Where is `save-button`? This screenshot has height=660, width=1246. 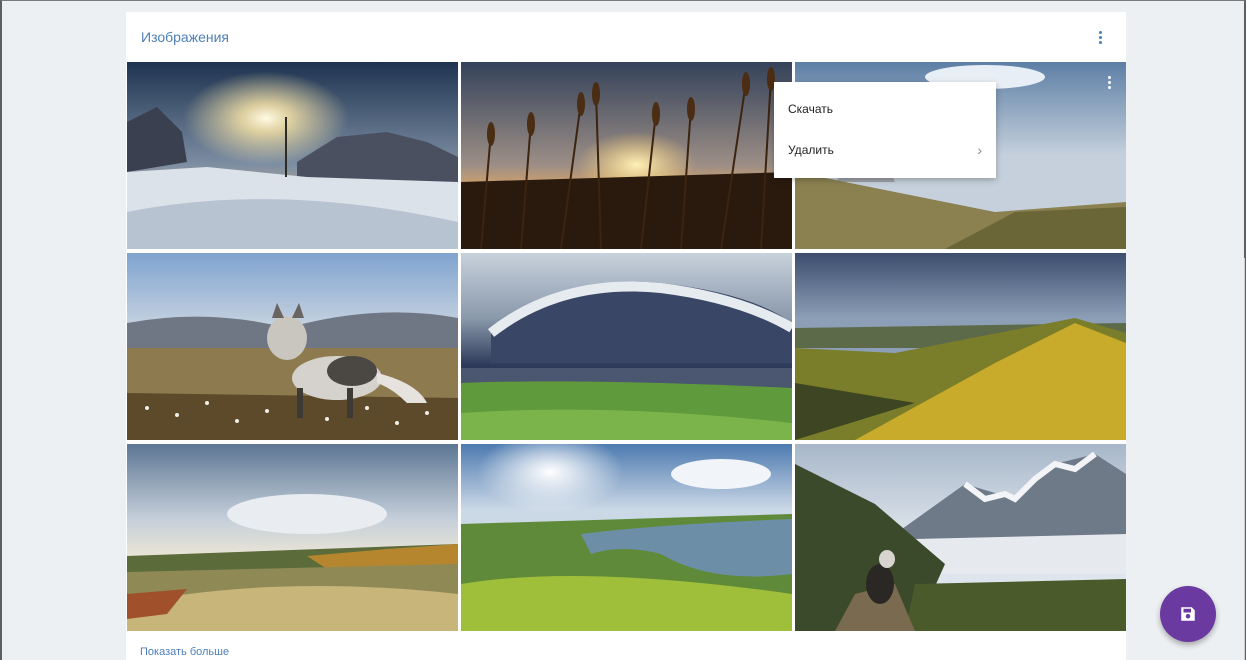 save-button is located at coordinates (1188, 614).